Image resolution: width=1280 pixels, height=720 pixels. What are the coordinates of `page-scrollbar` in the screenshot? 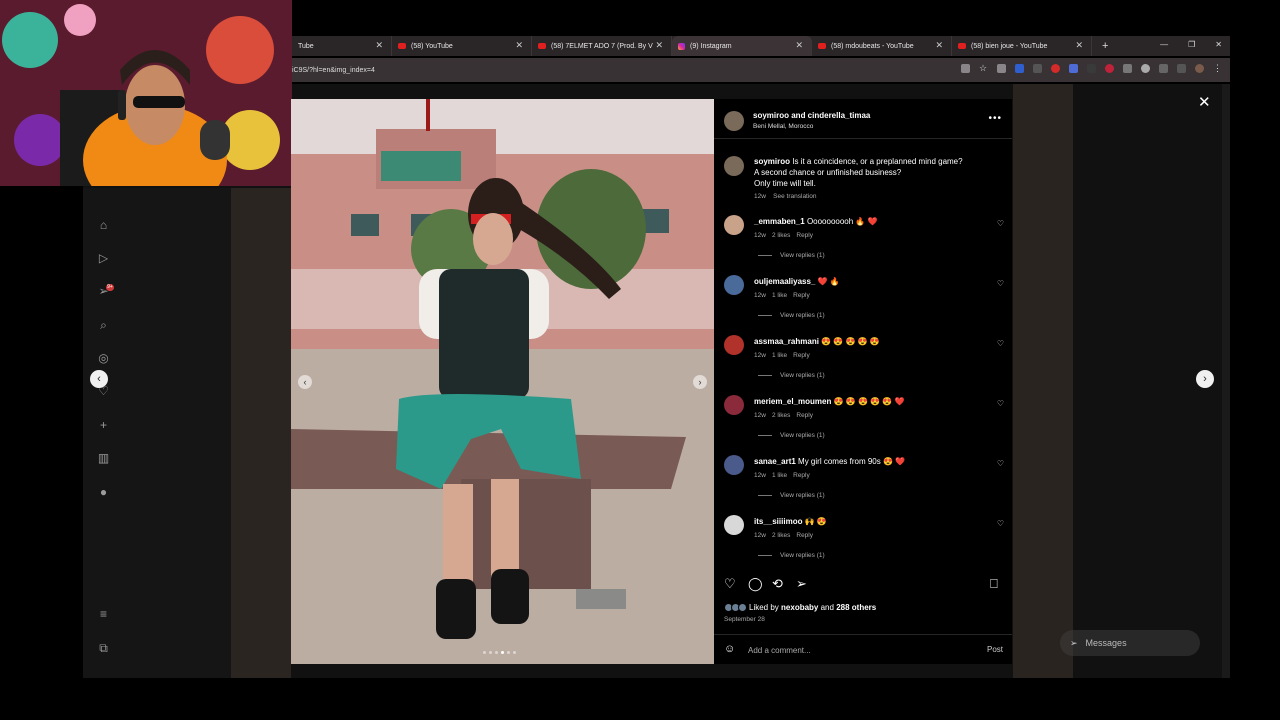 It's located at (1226, 381).